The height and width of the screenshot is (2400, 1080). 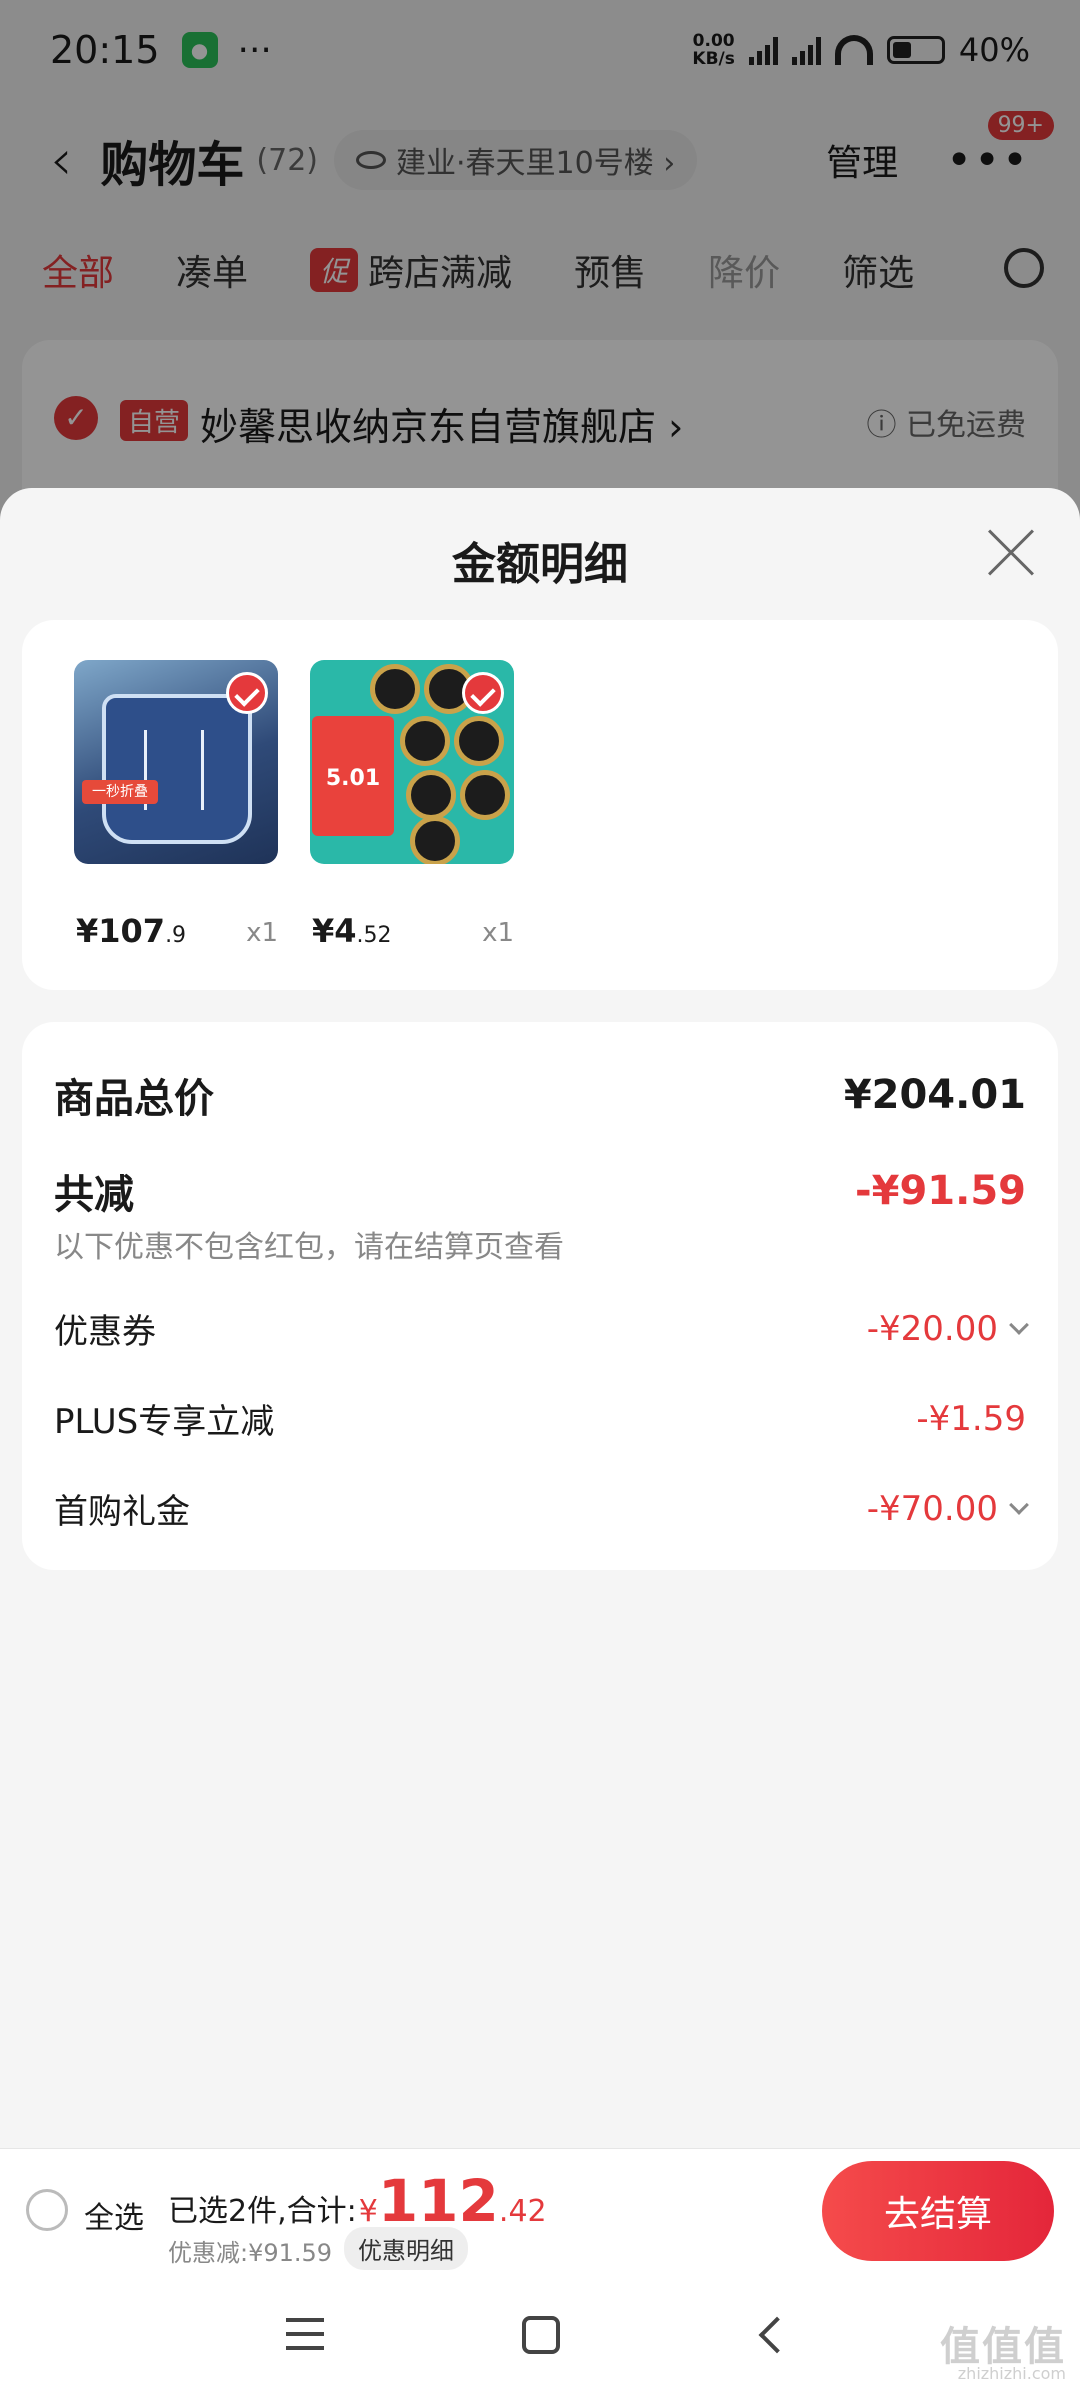 I want to click on first-purchase-value: -¥70.00, so click(x=932, y=1508).